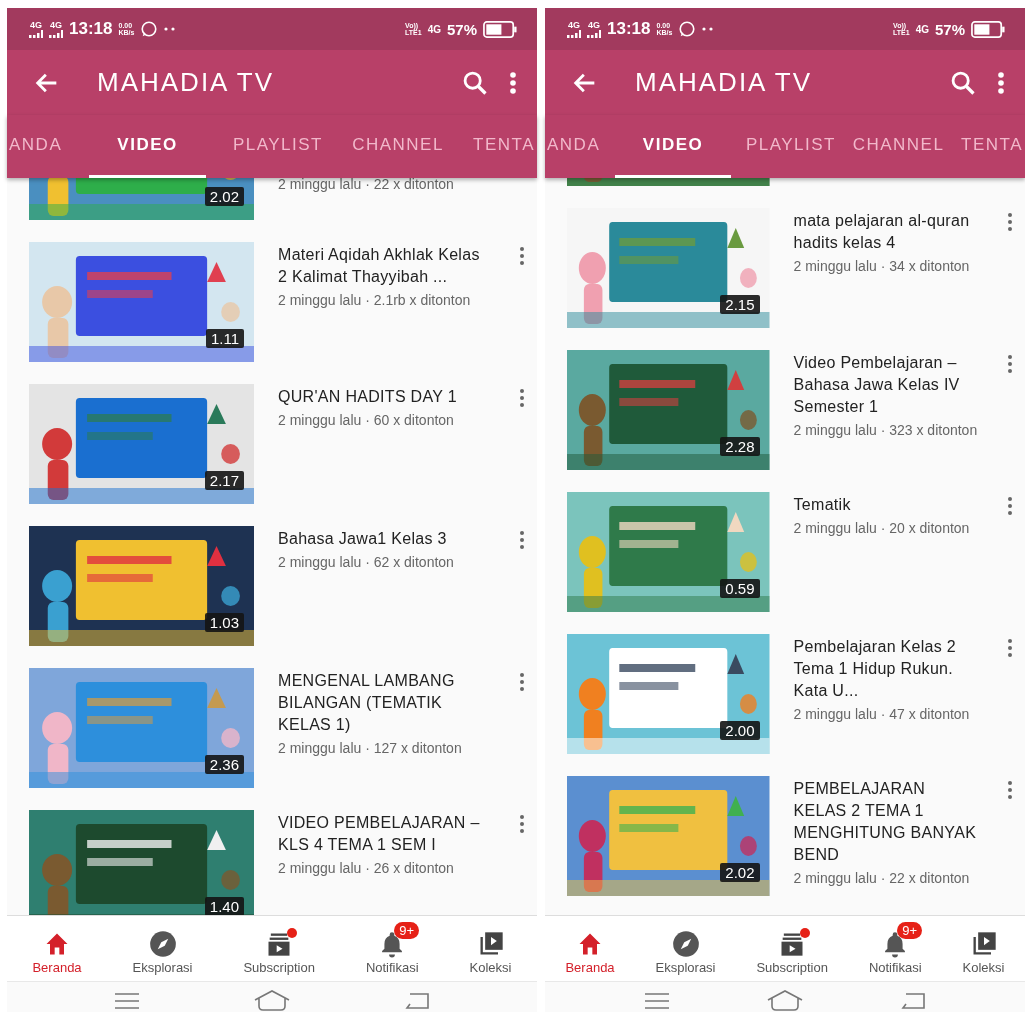  I want to click on video-duration: 1.40, so click(224, 906).